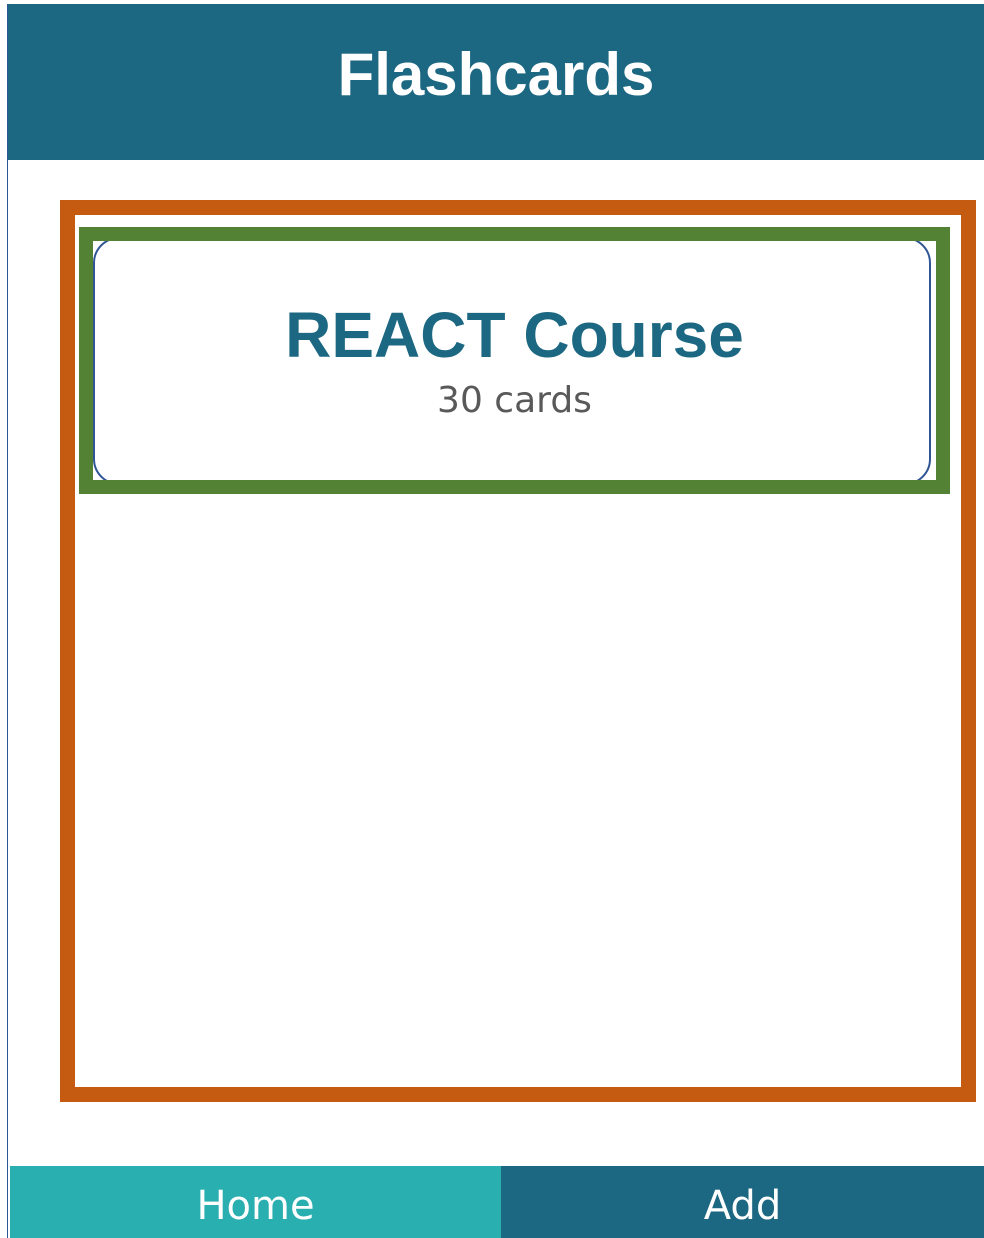 The height and width of the screenshot is (1238, 984). I want to click on app-header: Flashcards, so click(496, 82).